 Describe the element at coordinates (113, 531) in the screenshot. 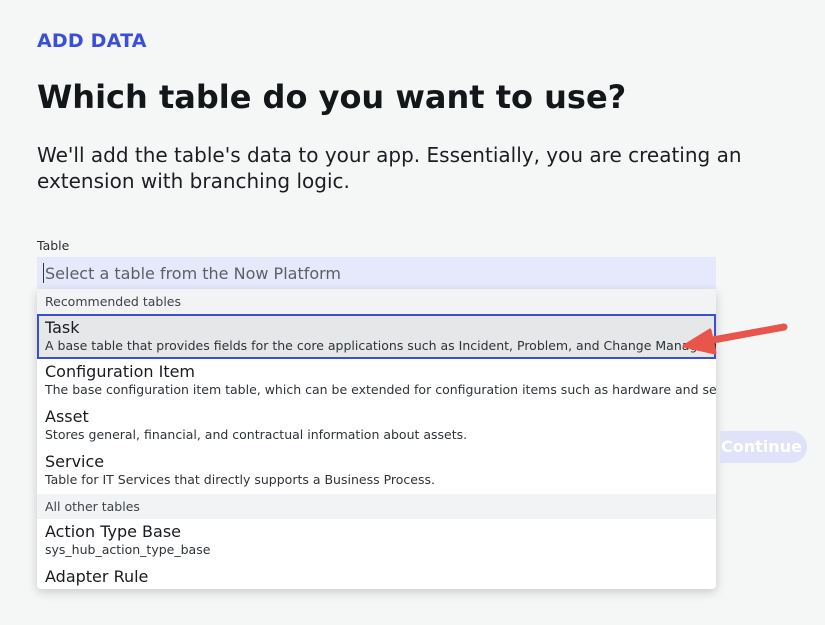

I see `option-label: Action Type Base` at that location.